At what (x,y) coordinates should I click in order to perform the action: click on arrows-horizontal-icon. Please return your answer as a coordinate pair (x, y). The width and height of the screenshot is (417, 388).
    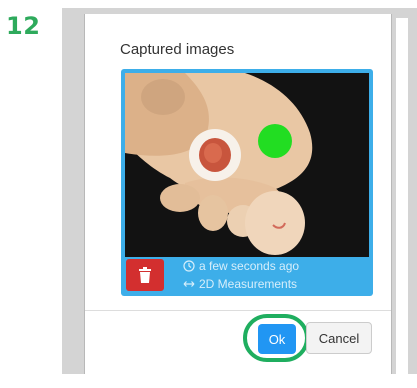
    Looking at the image, I should click on (189, 284).